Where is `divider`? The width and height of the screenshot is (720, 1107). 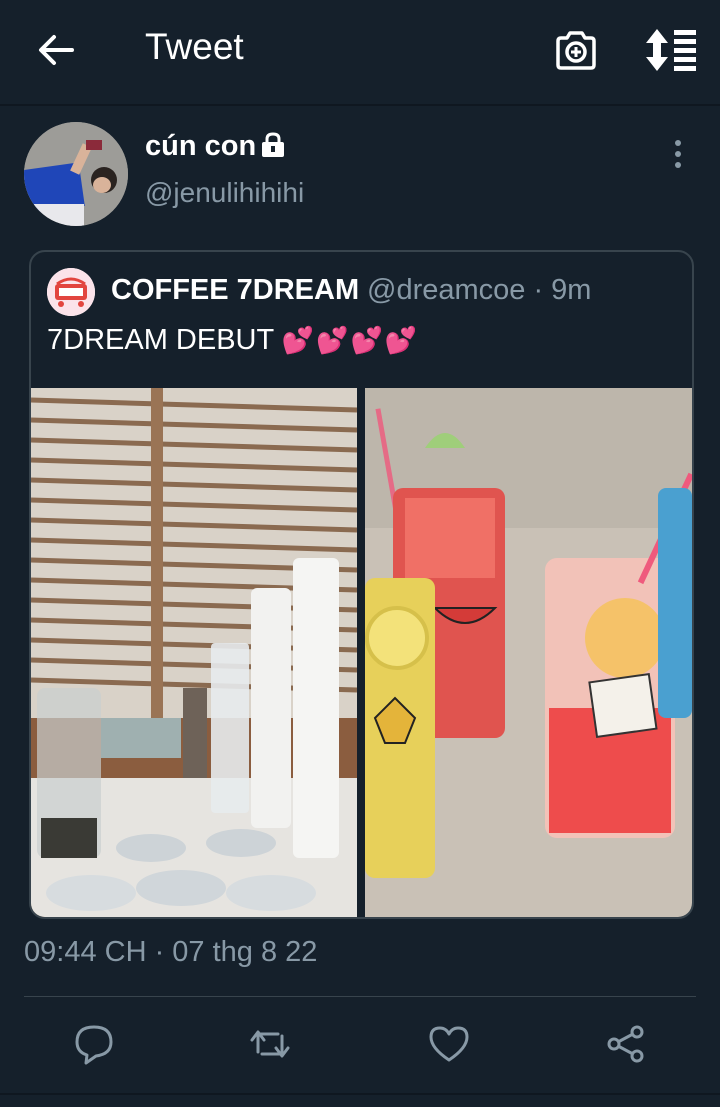 divider is located at coordinates (360, 996).